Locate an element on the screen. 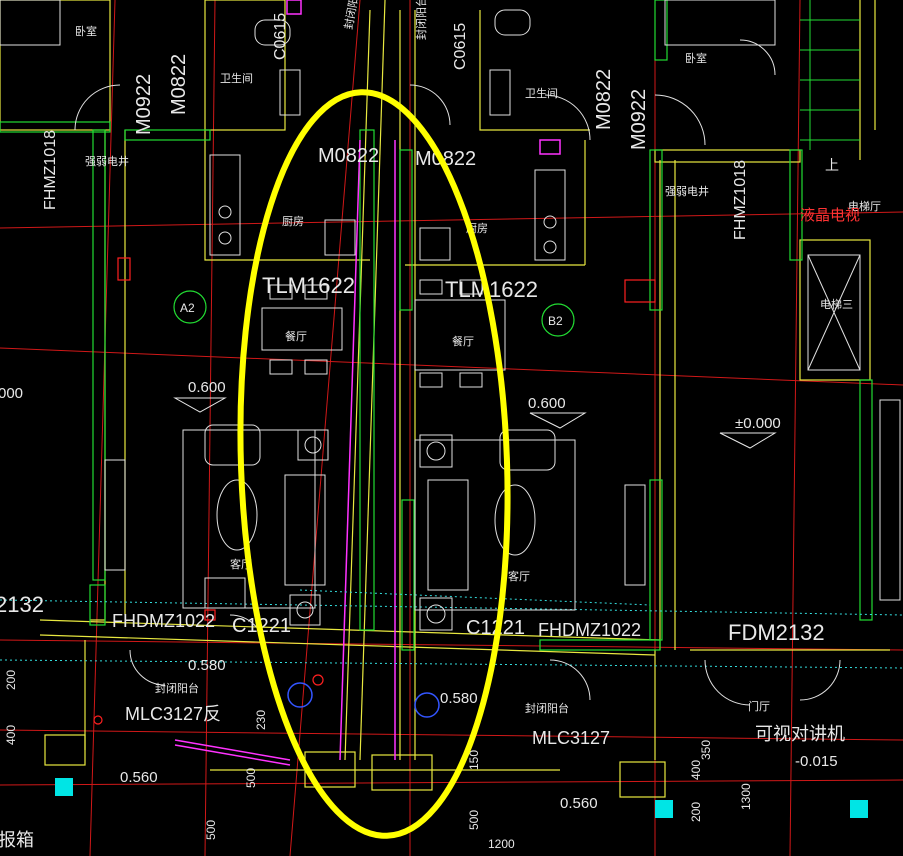 The image size is (903, 856). dim-200-right: 200 is located at coordinates (696, 812).